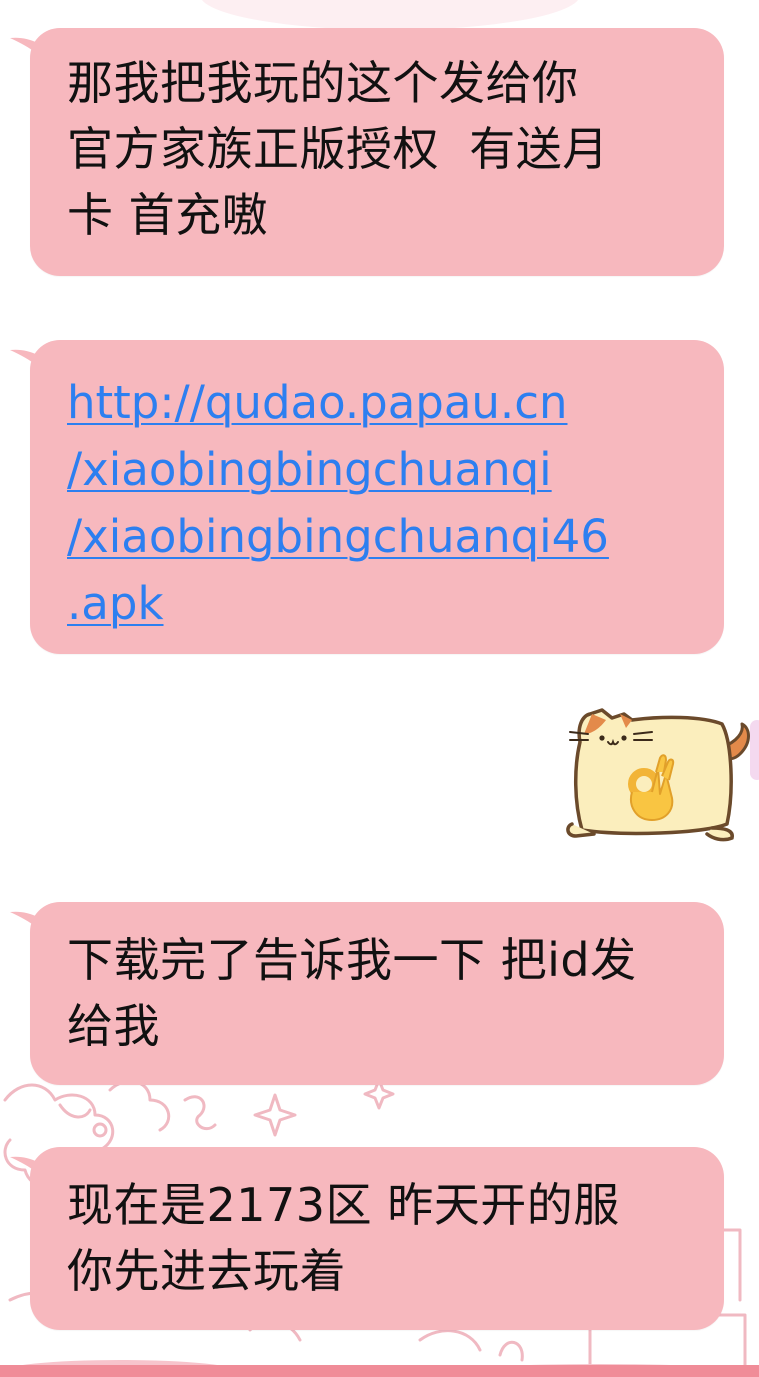  What do you see at coordinates (352, 993) in the screenshot?
I see `message-text: 下载完了告诉我一下 把id发 给我` at bounding box center [352, 993].